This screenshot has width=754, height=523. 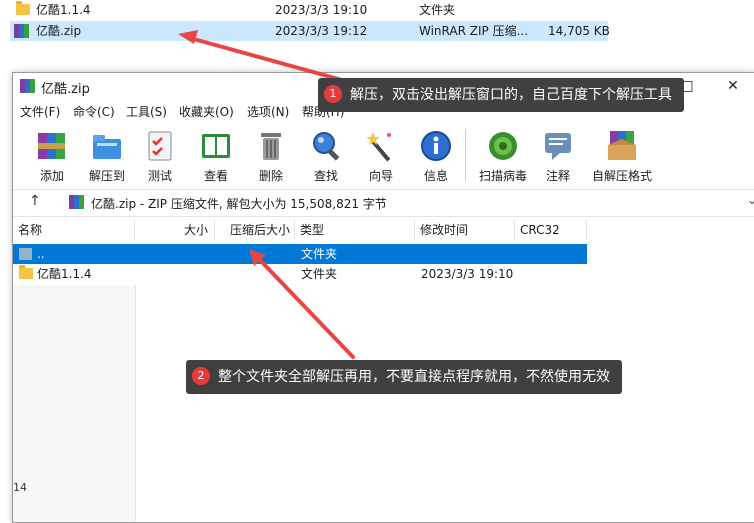 I want to click on annotation-callout-1: 1 解压，双击没出解压窗口的，自己百度下个解压工具, so click(x=501, y=95).